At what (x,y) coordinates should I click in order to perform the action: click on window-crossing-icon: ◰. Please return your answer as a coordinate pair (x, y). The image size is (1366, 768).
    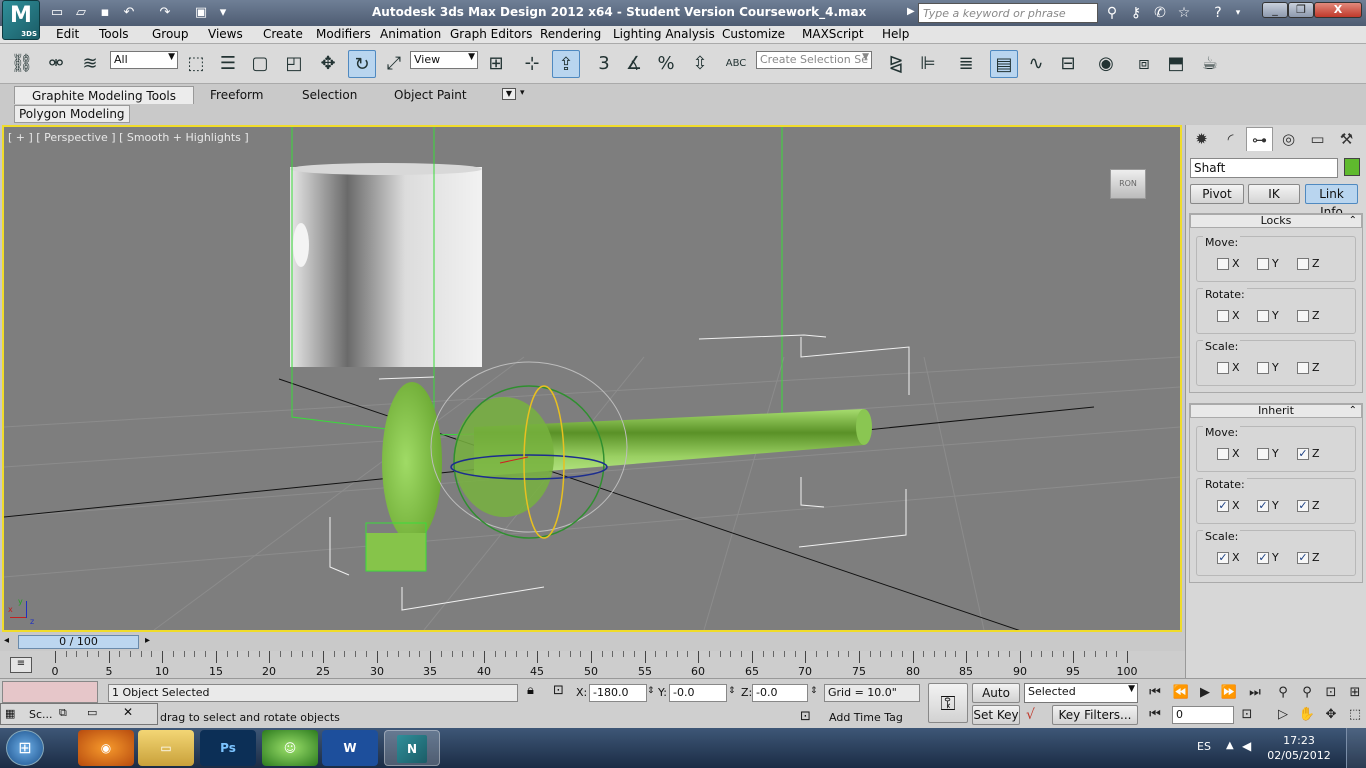
    Looking at the image, I should click on (294, 64).